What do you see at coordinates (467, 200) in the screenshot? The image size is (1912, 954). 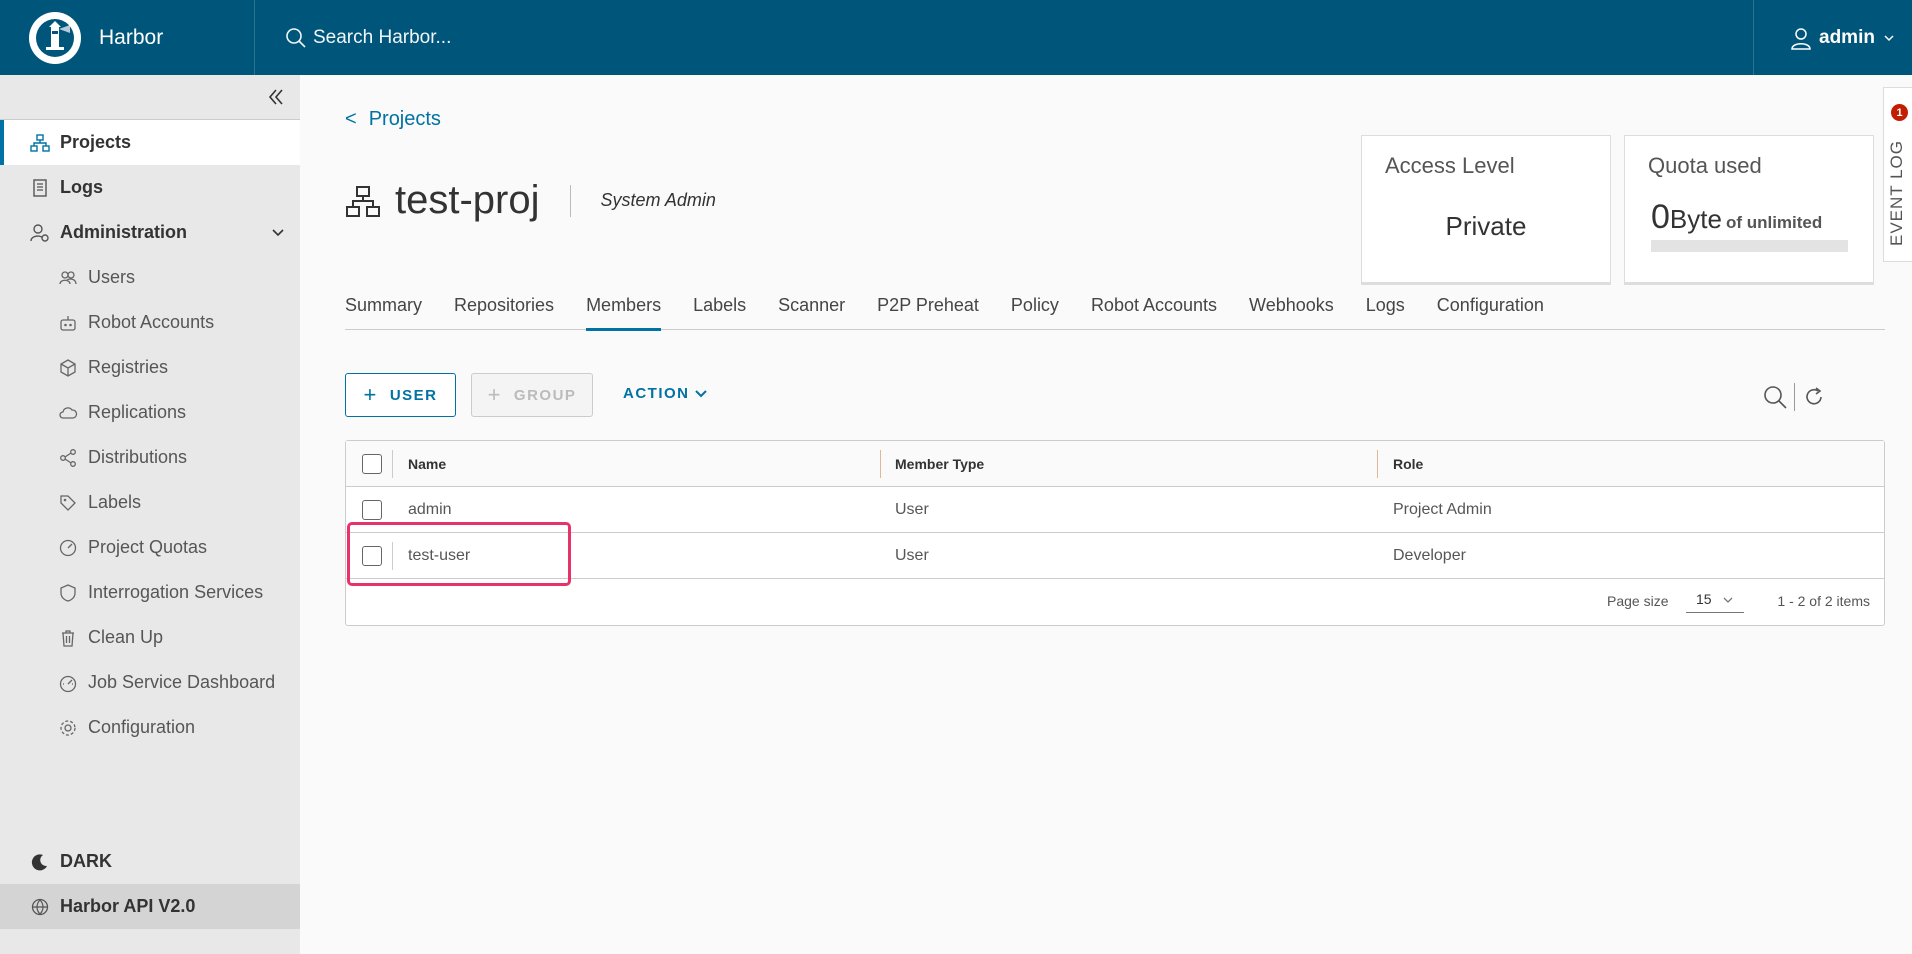 I see `page-title: test-proj` at bounding box center [467, 200].